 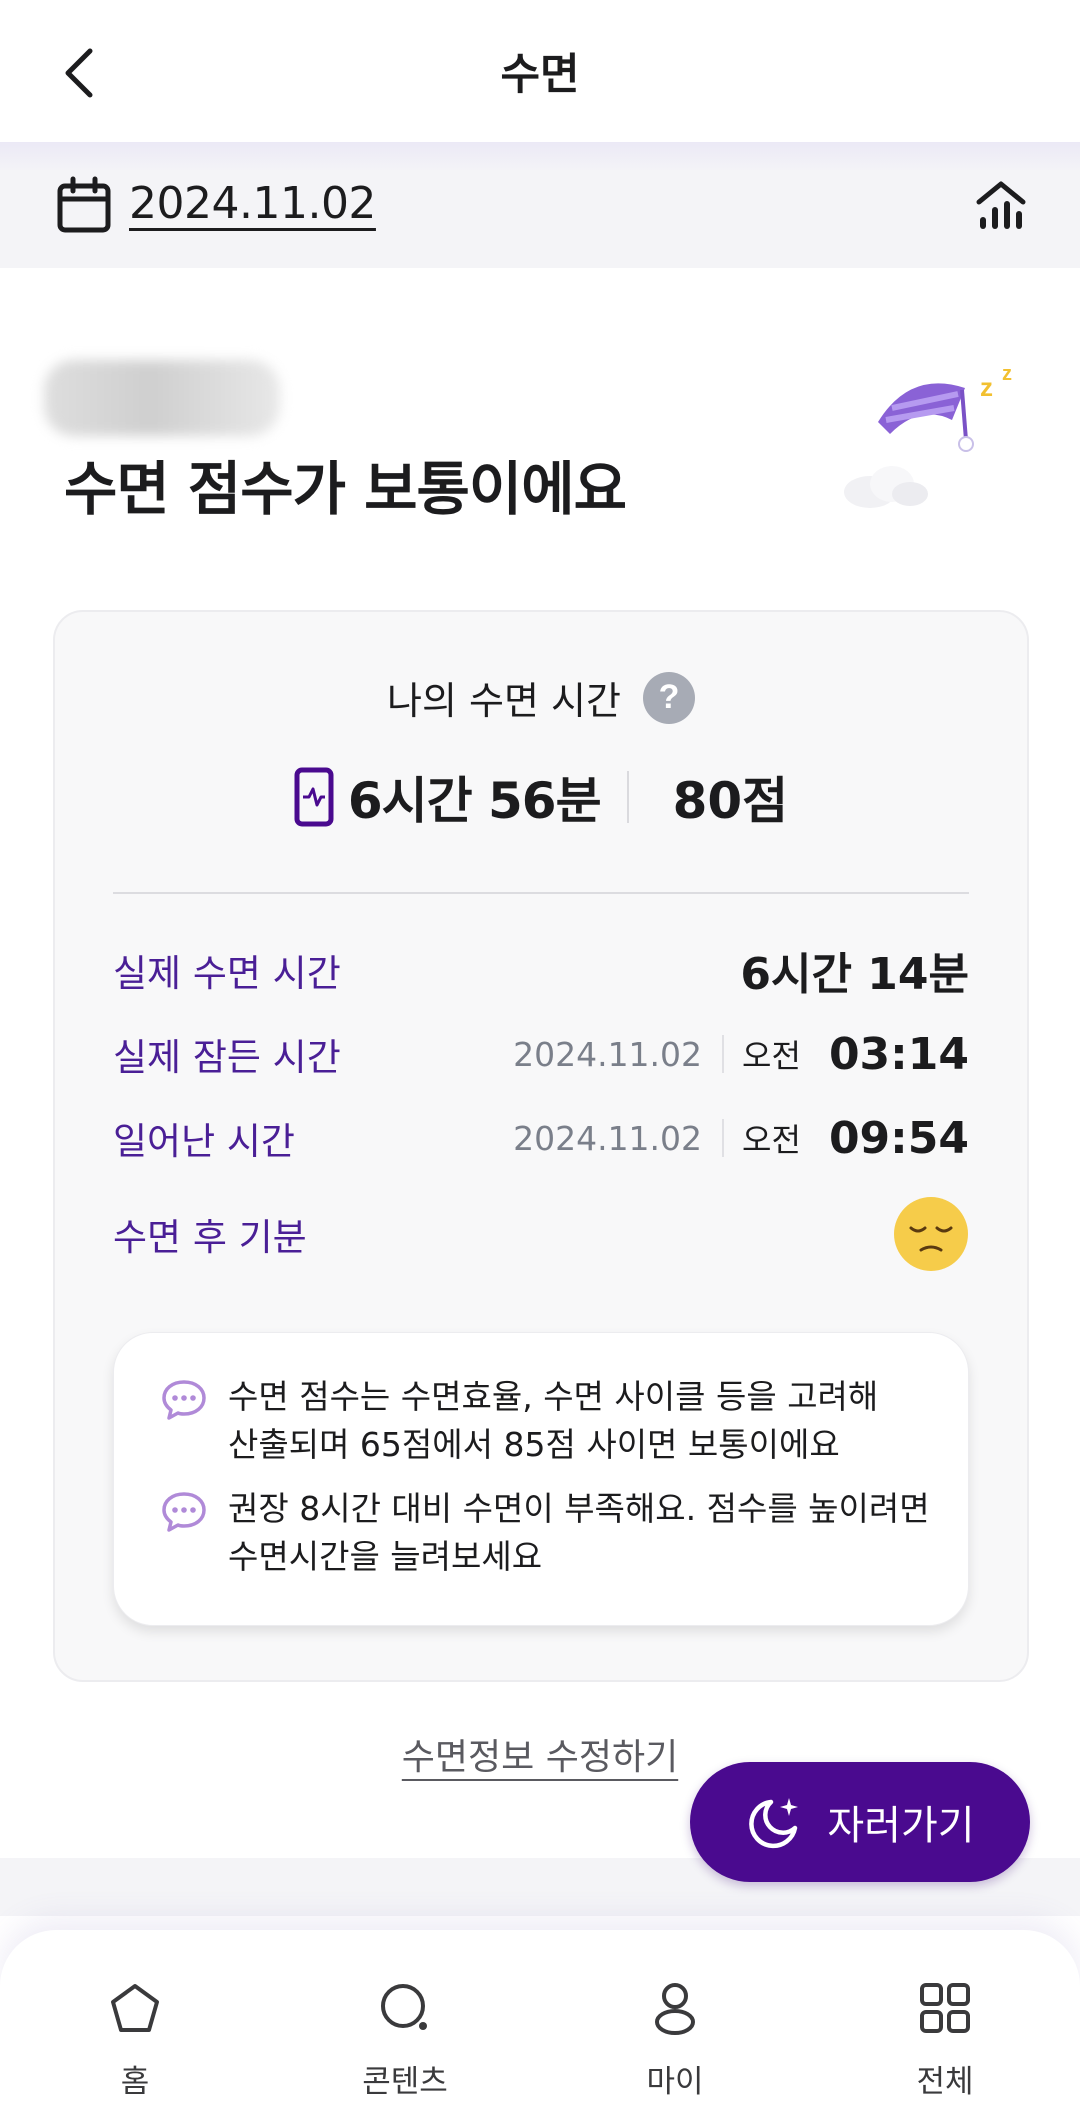 I want to click on nav-item-my: 마이, so click(x=675, y=2023).